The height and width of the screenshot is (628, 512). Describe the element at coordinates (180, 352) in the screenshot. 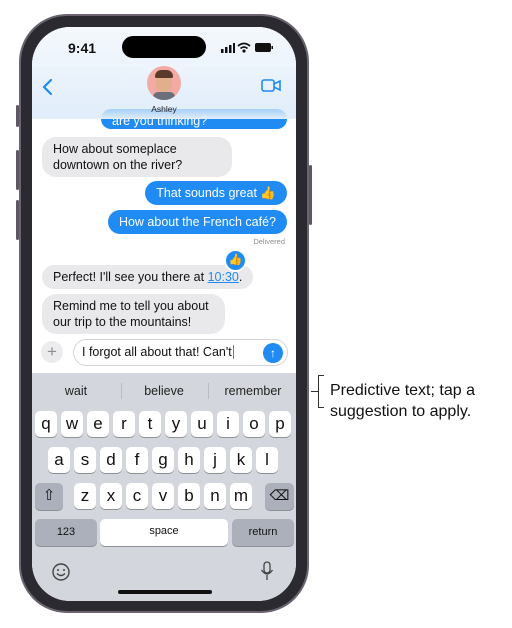

I see `message-input: I forgot all about that! Can't` at that location.